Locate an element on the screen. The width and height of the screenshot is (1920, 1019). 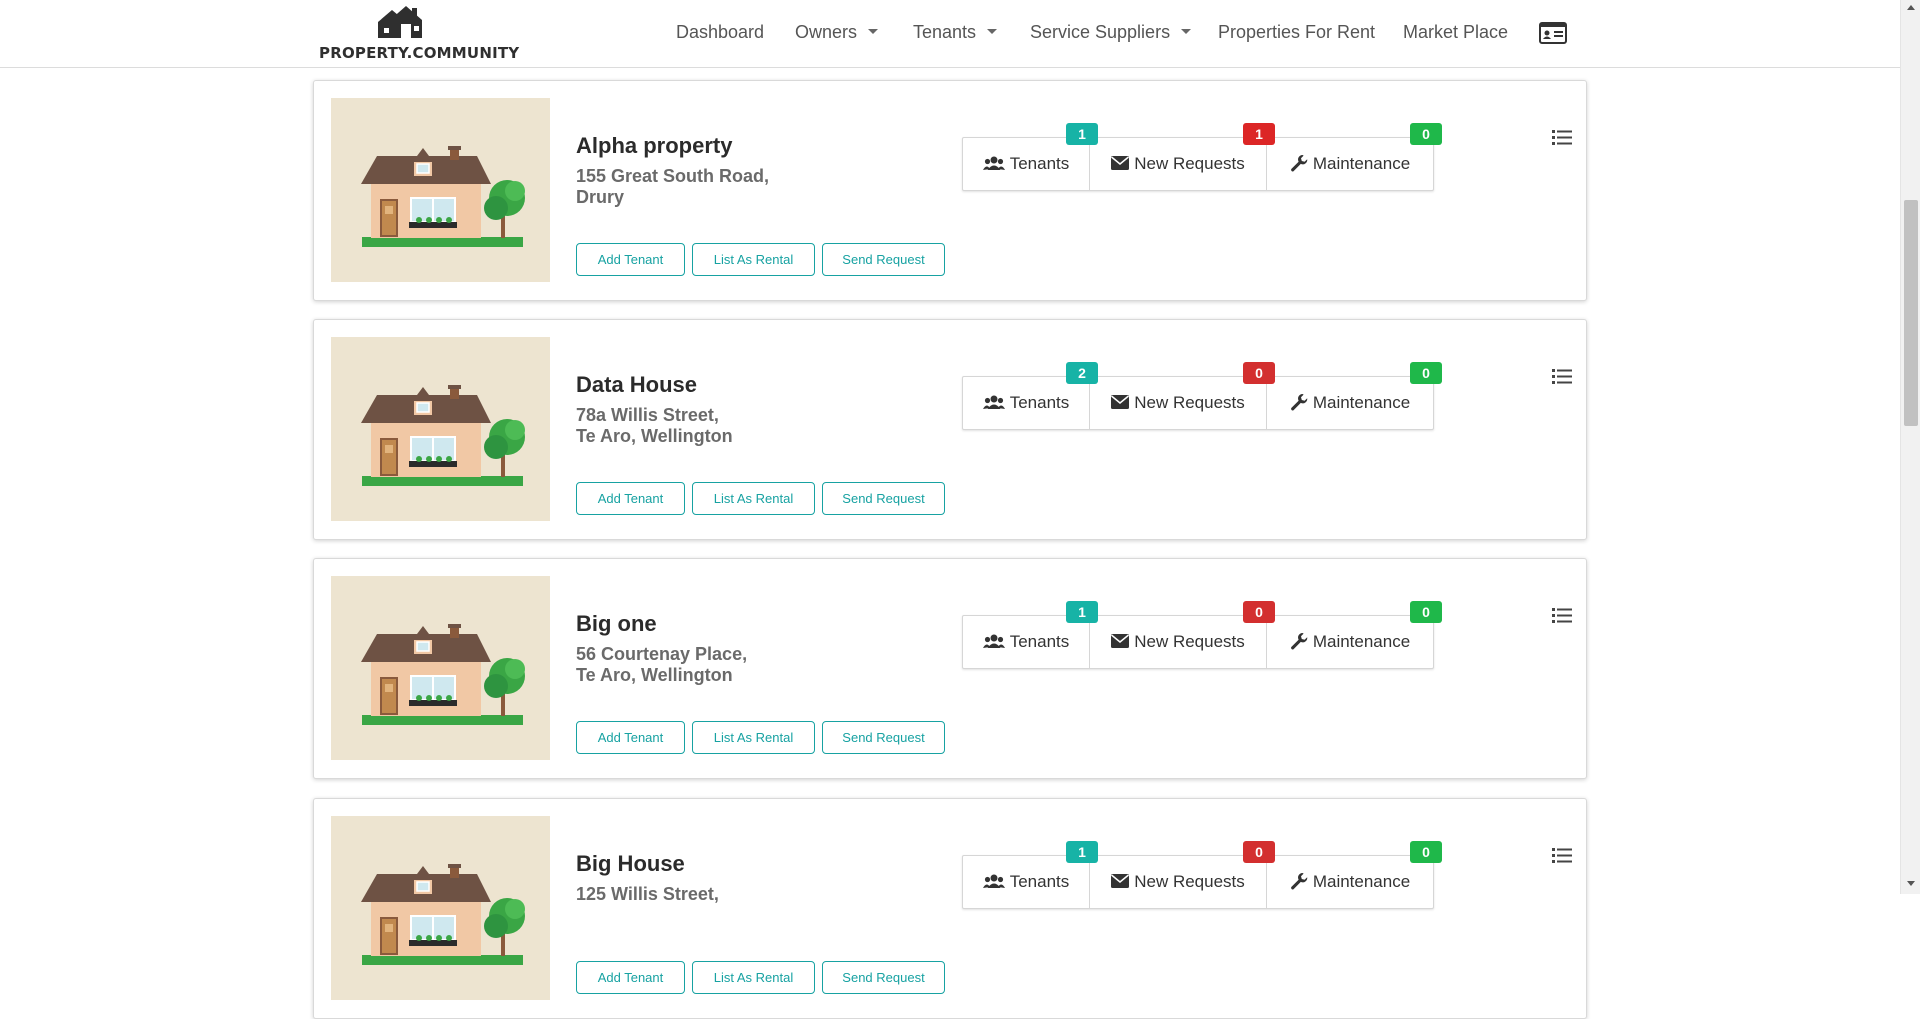
scroll-down-arrow-icon is located at coordinates (1911, 883).